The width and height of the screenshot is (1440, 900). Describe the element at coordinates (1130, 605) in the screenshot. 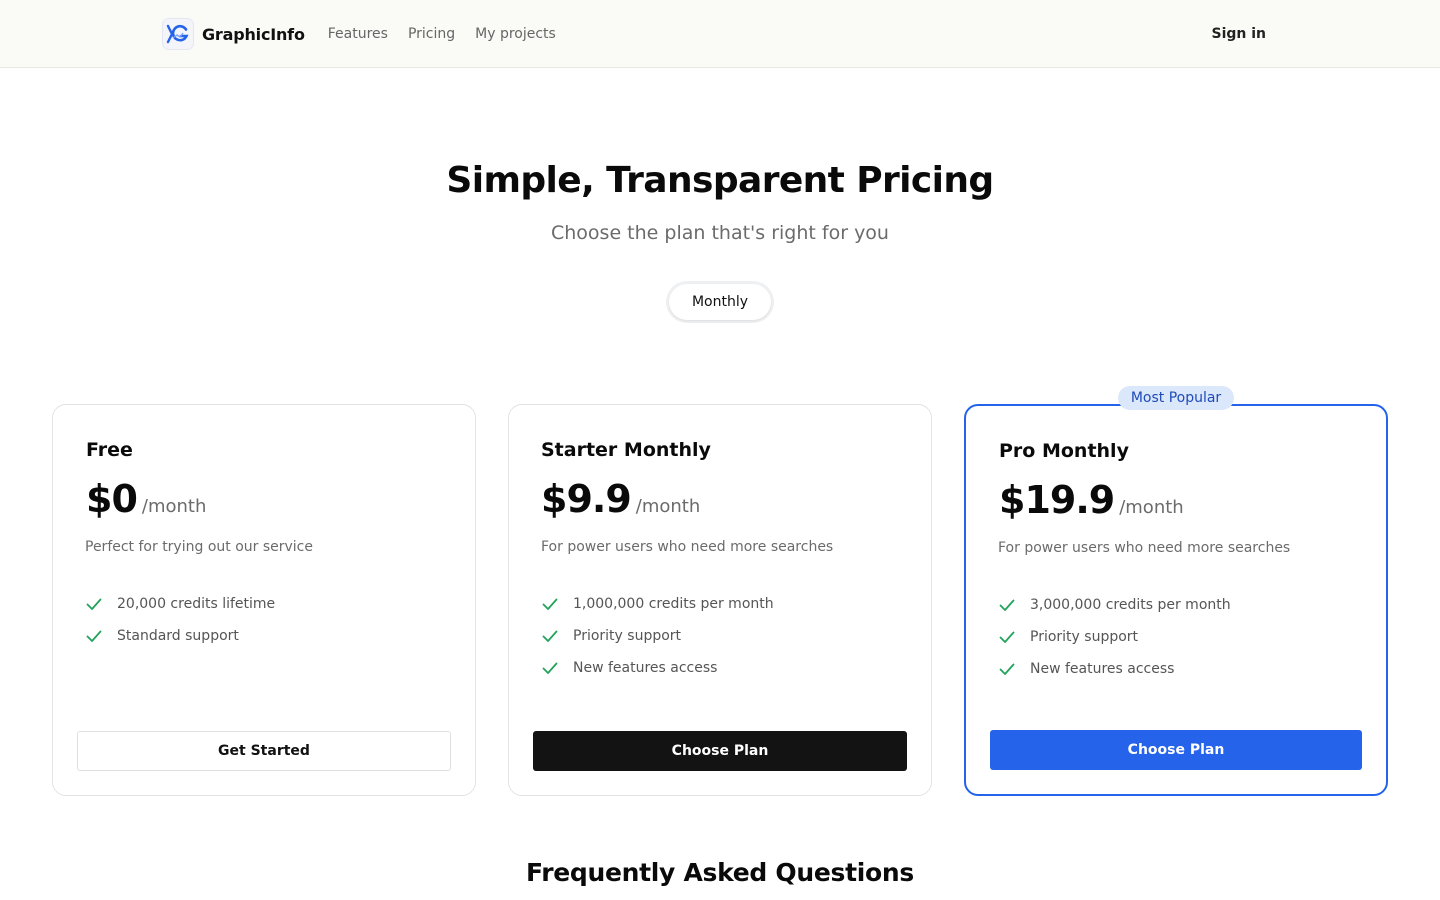

I see `feature-text: 3,000,000 credits per month` at that location.